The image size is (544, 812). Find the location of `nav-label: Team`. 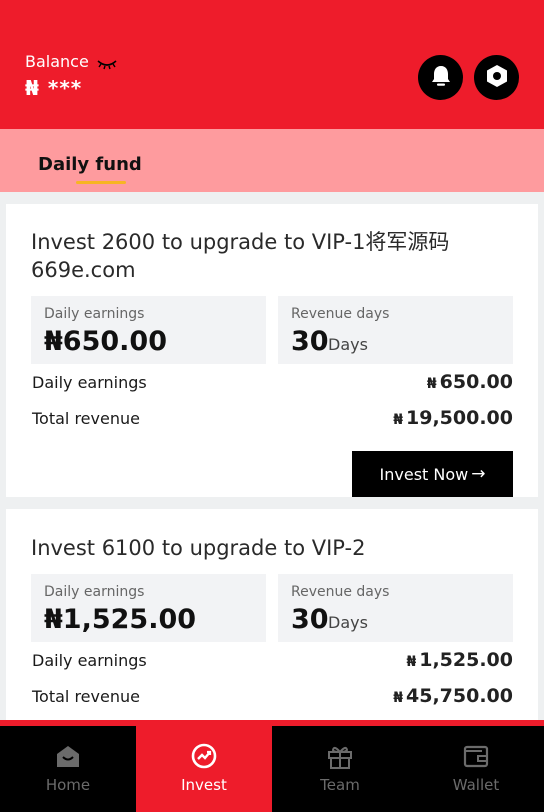

nav-label: Team is located at coordinates (340, 785).